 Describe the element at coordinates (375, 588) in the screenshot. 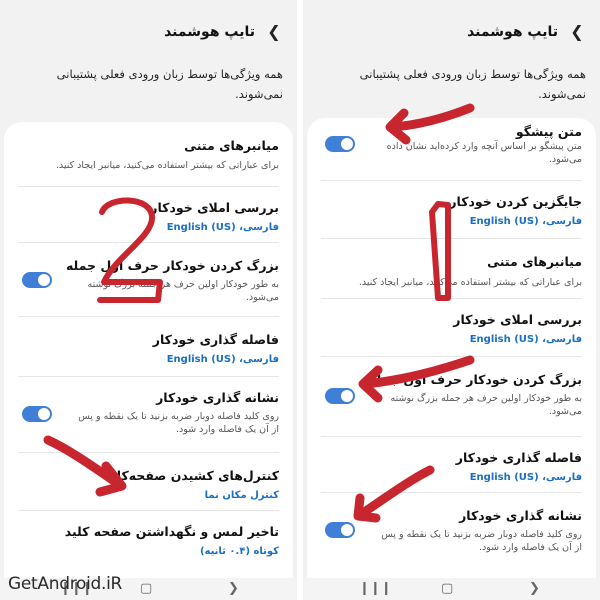

I see `recent-apps-icon: ❙❙❙` at that location.